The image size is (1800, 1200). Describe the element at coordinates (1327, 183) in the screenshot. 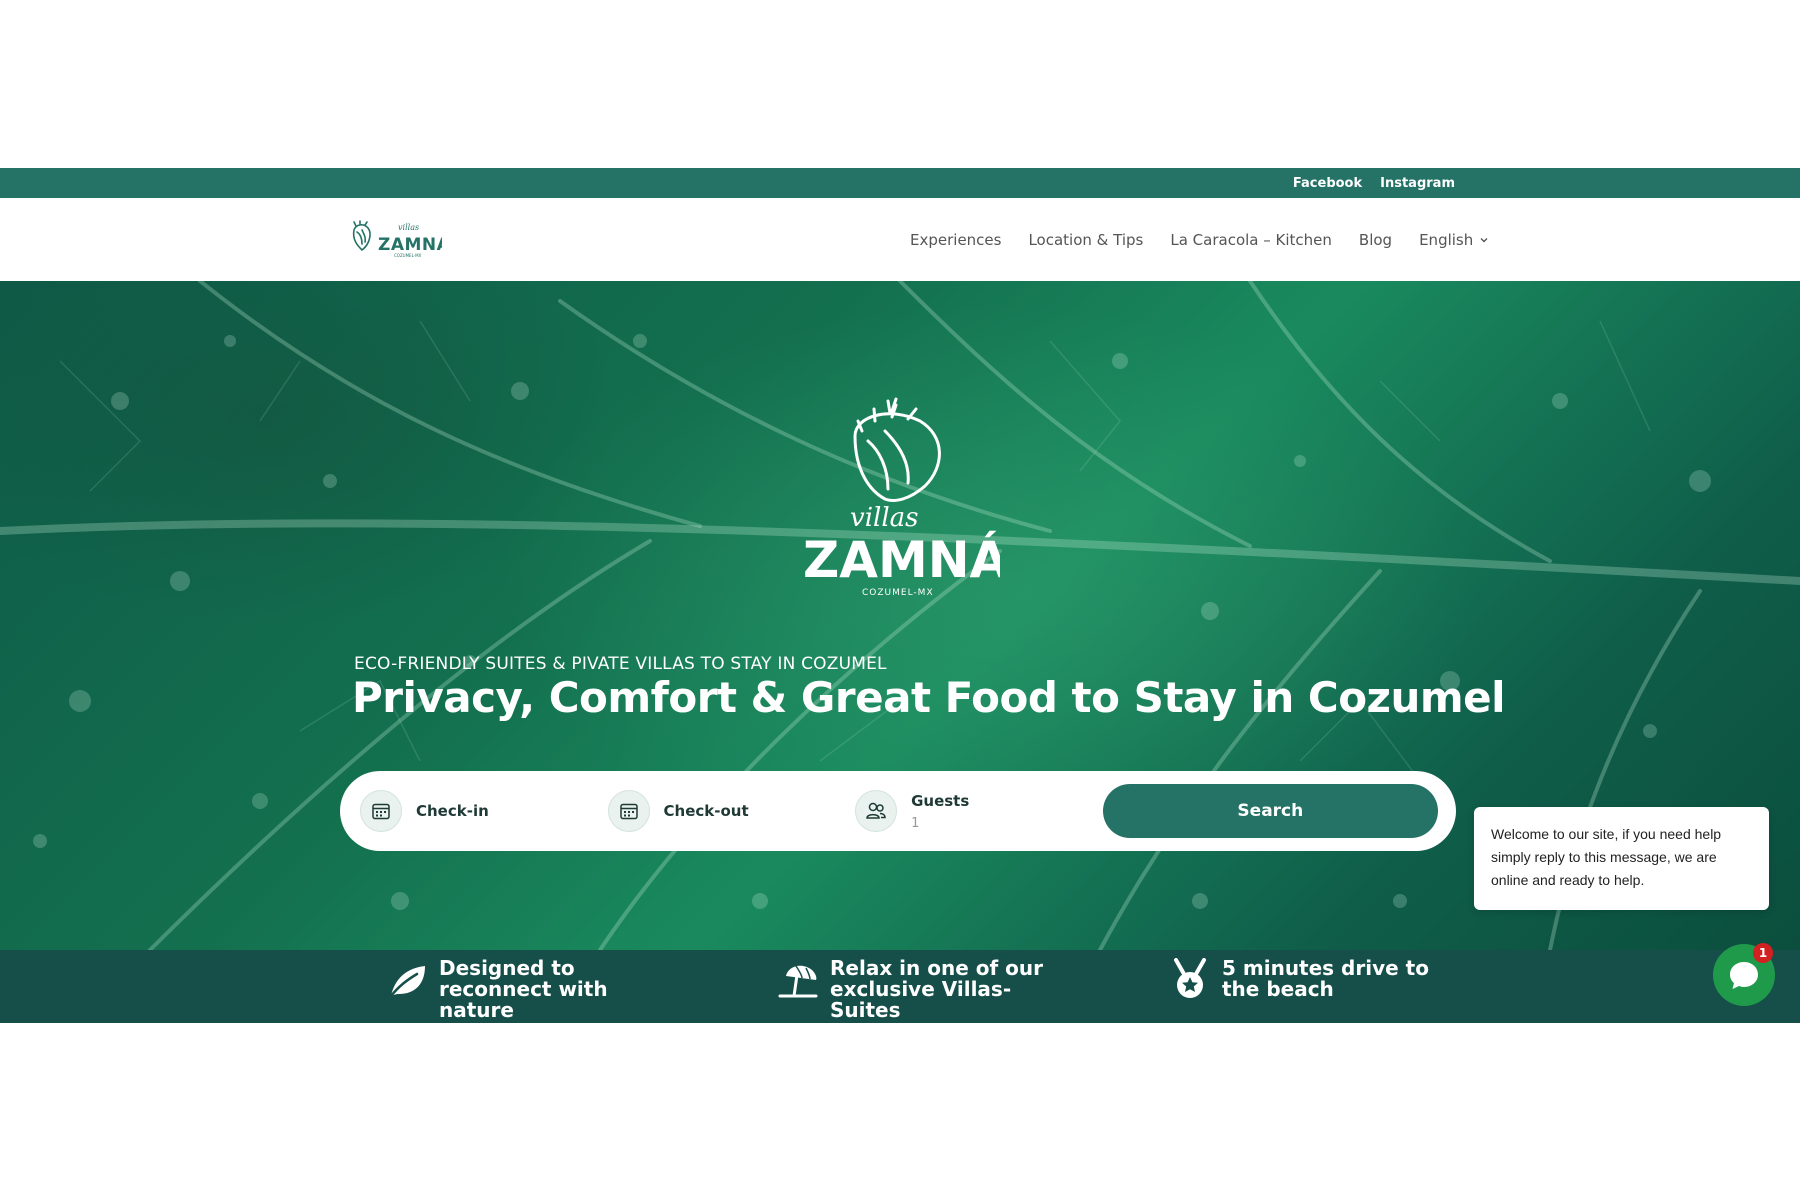

I see `facebook-link: Facebook` at that location.